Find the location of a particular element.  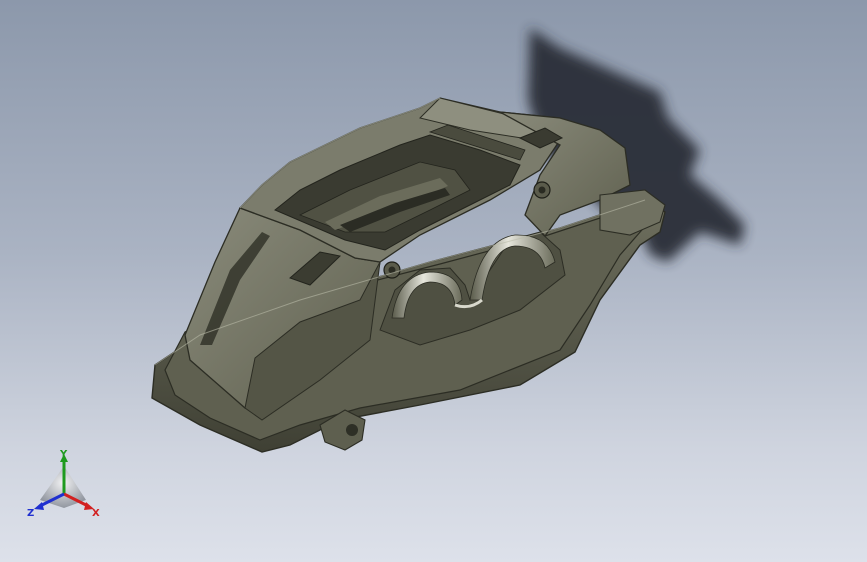

y-axis-label: Y is located at coordinates (63, 454).